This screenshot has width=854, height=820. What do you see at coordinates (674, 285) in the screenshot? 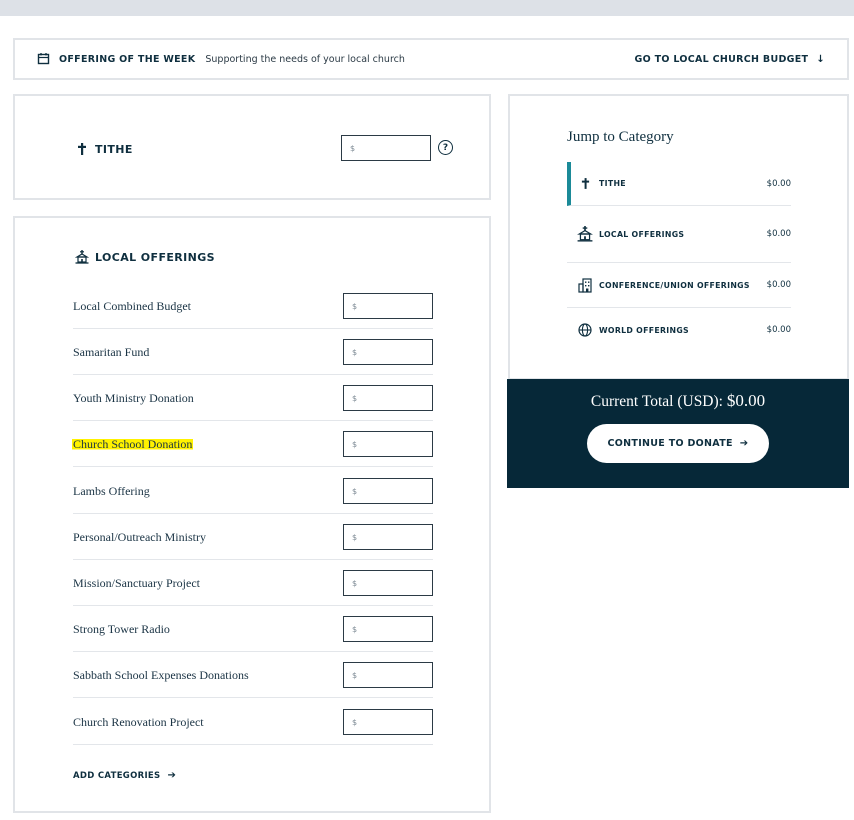
I see `jump-item-label: CONFERENCE/UNION OFFERINGS` at bounding box center [674, 285].